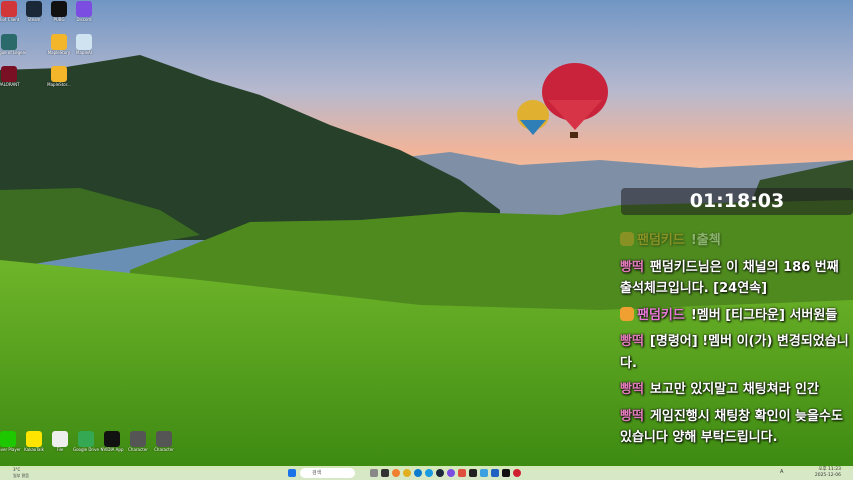 This screenshot has height=480, width=853. What do you see at coordinates (729, 278) in the screenshot?
I see `chat-text: 팬덤키드님은 이 채널의 186 번째 출석체크입니다. [24연속]` at bounding box center [729, 278].